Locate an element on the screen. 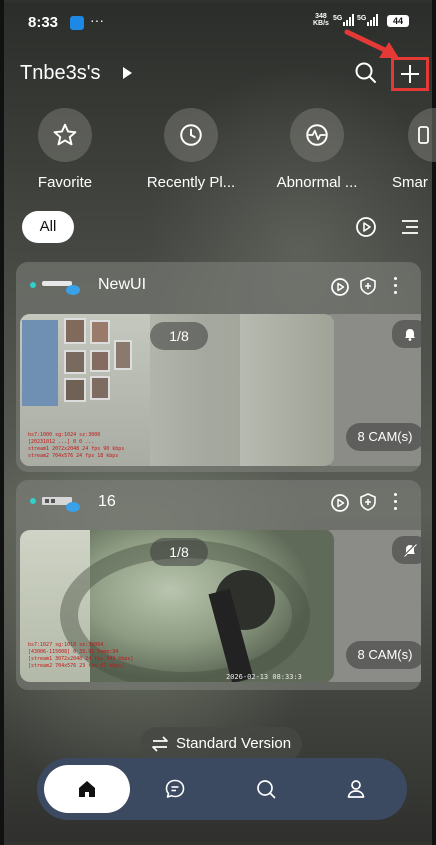 The width and height of the screenshot is (436, 845). filter-all-tab: All is located at coordinates (48, 227).